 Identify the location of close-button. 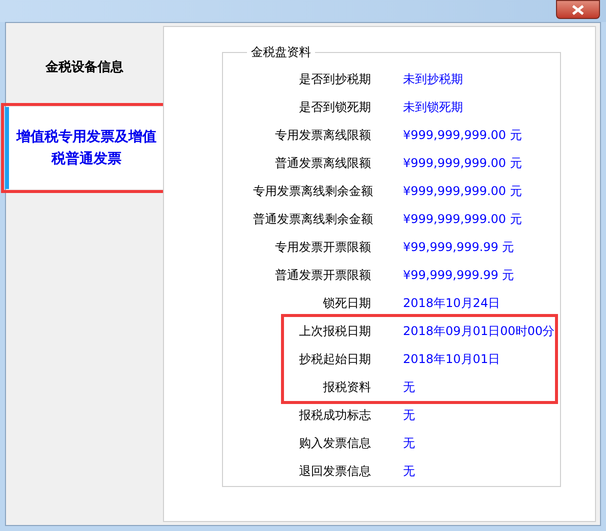
(578, 9).